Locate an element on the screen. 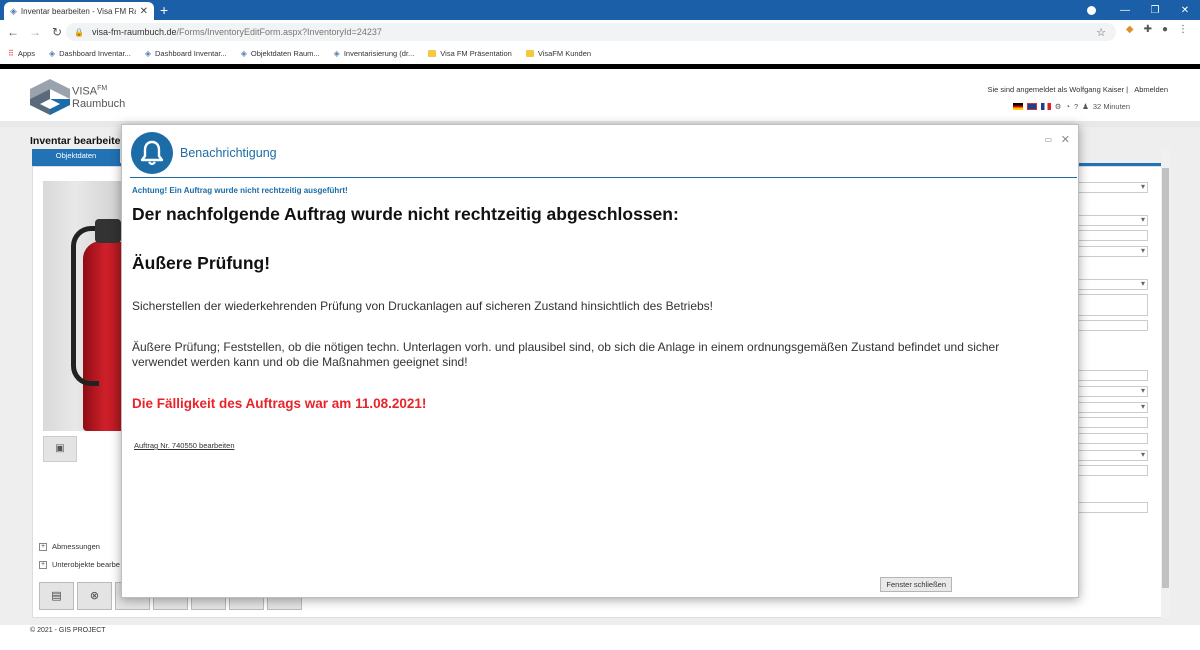 Image resolution: width=1200 pixels, height=650 pixels. bell-icon is located at coordinates (152, 153).